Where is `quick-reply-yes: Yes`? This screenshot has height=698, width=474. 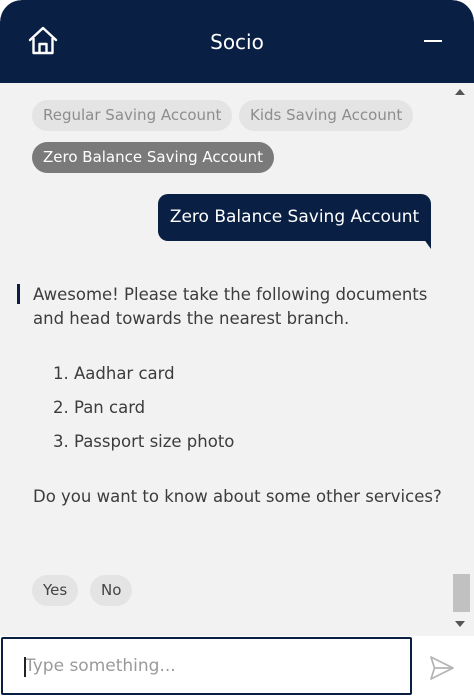 quick-reply-yes: Yes is located at coordinates (55, 590).